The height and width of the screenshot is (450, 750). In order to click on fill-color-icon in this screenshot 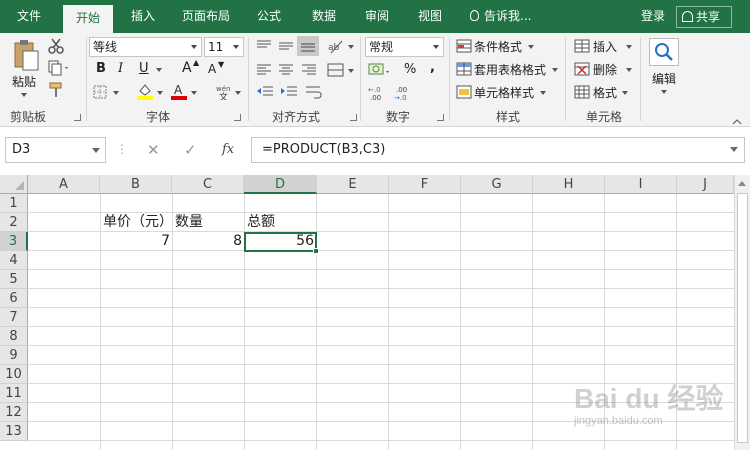, I will do `click(145, 92)`.